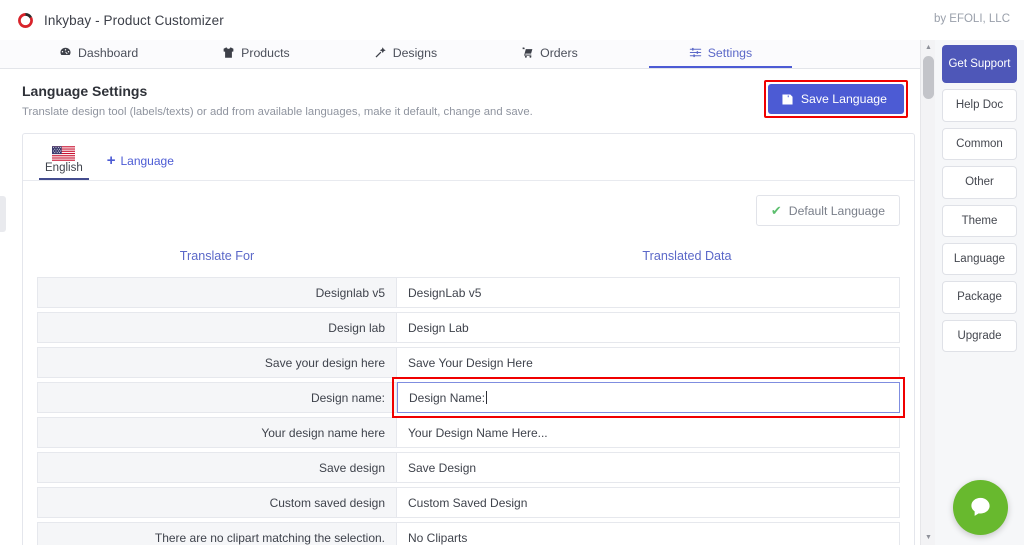 The height and width of the screenshot is (545, 1024). Describe the element at coordinates (65, 51) in the screenshot. I see `dashboard-icon` at that location.